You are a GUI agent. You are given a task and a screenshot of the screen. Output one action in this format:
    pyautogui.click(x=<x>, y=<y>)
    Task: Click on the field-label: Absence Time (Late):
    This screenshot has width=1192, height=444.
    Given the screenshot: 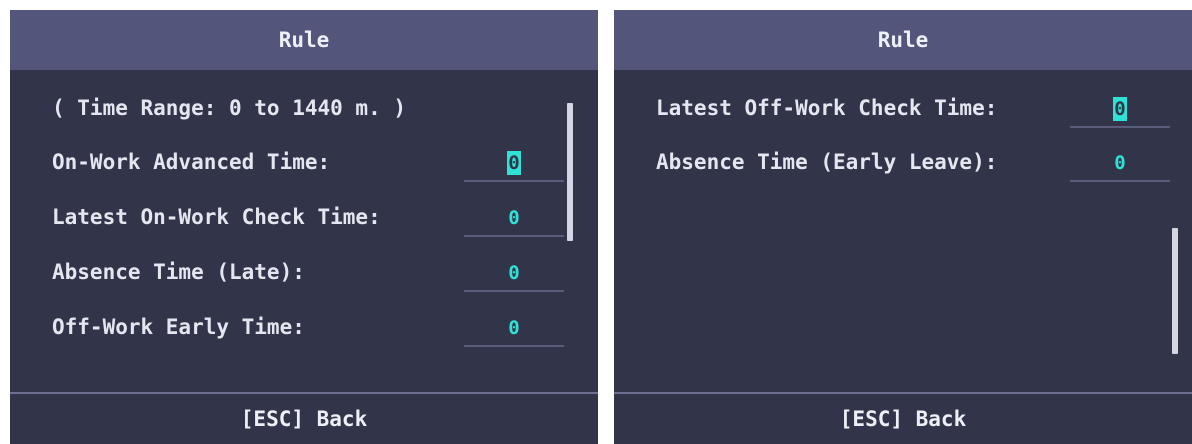 What is the action you would take?
    pyautogui.click(x=178, y=272)
    